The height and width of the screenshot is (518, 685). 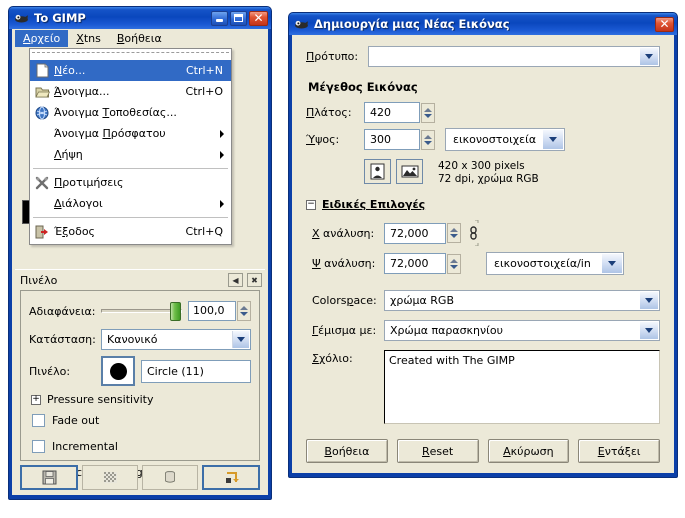 What do you see at coordinates (235, 280) in the screenshot?
I see `collapse-icon: ◀` at bounding box center [235, 280].